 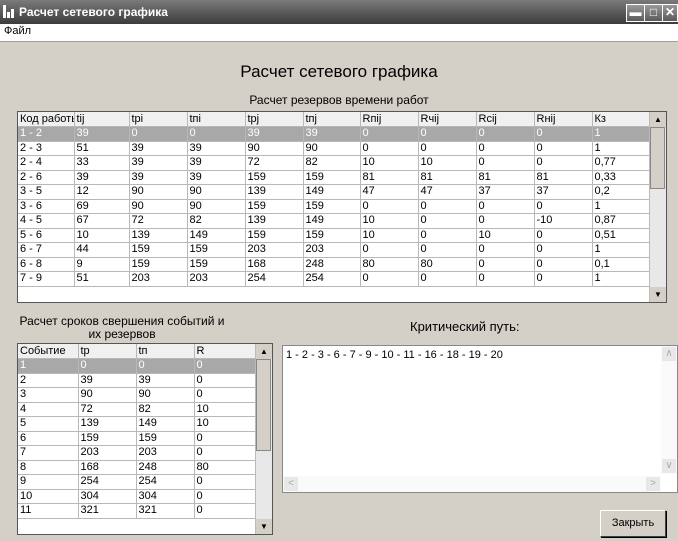 I want to click on column-header: tпj, so click(x=332, y=119).